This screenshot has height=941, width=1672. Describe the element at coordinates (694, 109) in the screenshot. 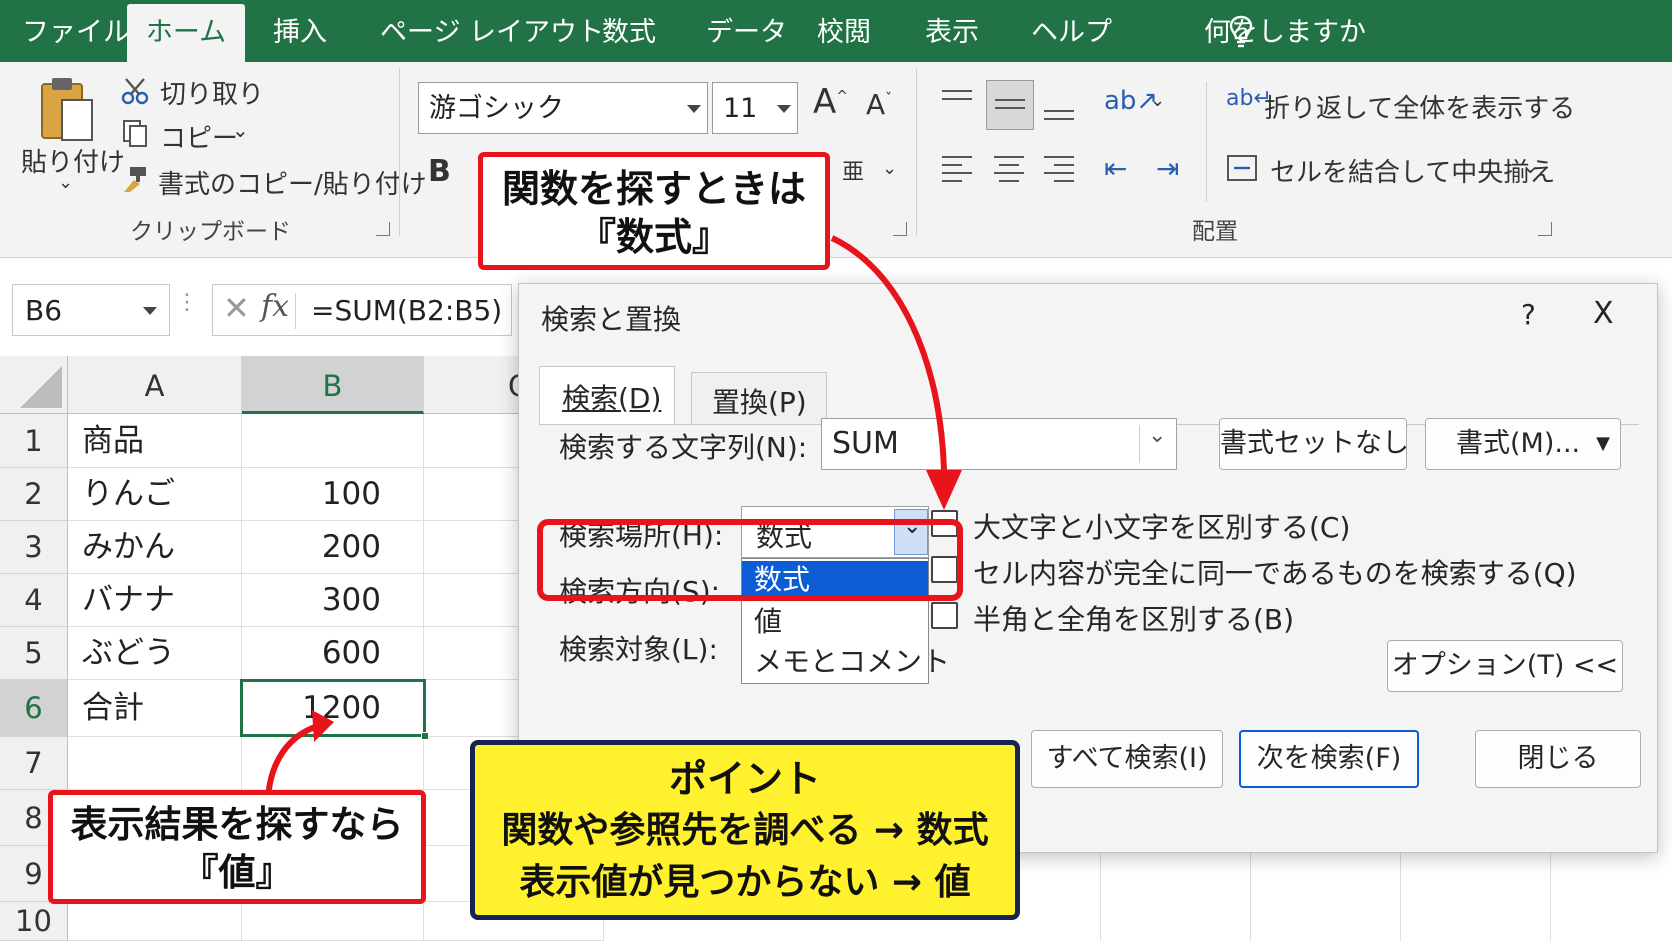

I see `chevron-down-icon` at that location.